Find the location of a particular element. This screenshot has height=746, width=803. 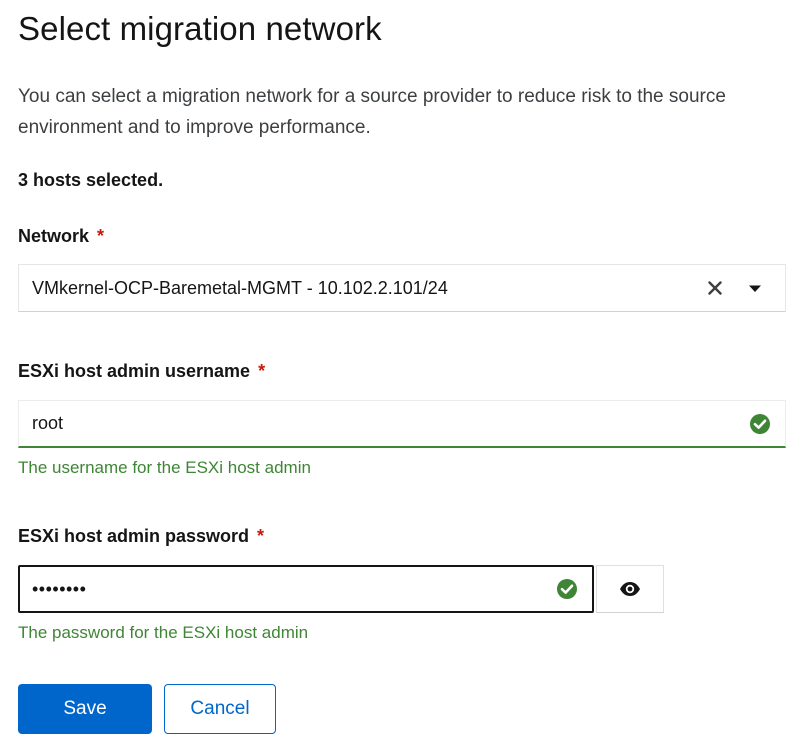

username-input: root is located at coordinates (402, 424).